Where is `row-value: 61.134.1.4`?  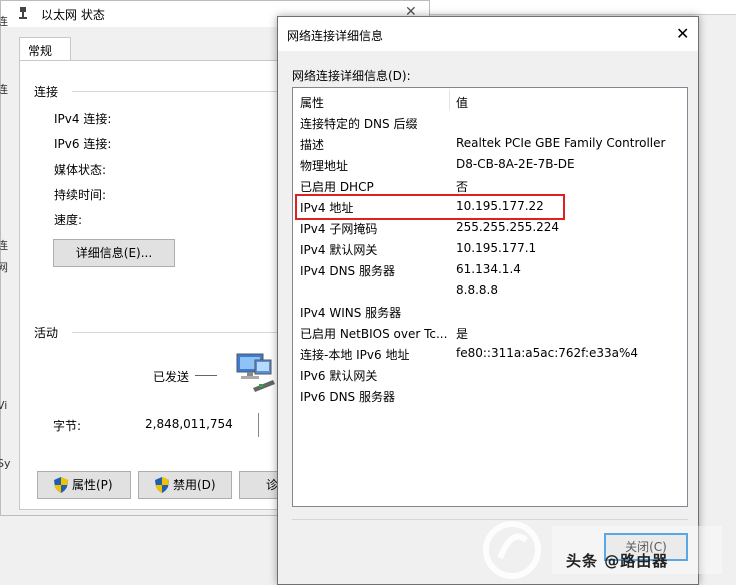
row-value: 61.134.1.4 is located at coordinates (488, 269).